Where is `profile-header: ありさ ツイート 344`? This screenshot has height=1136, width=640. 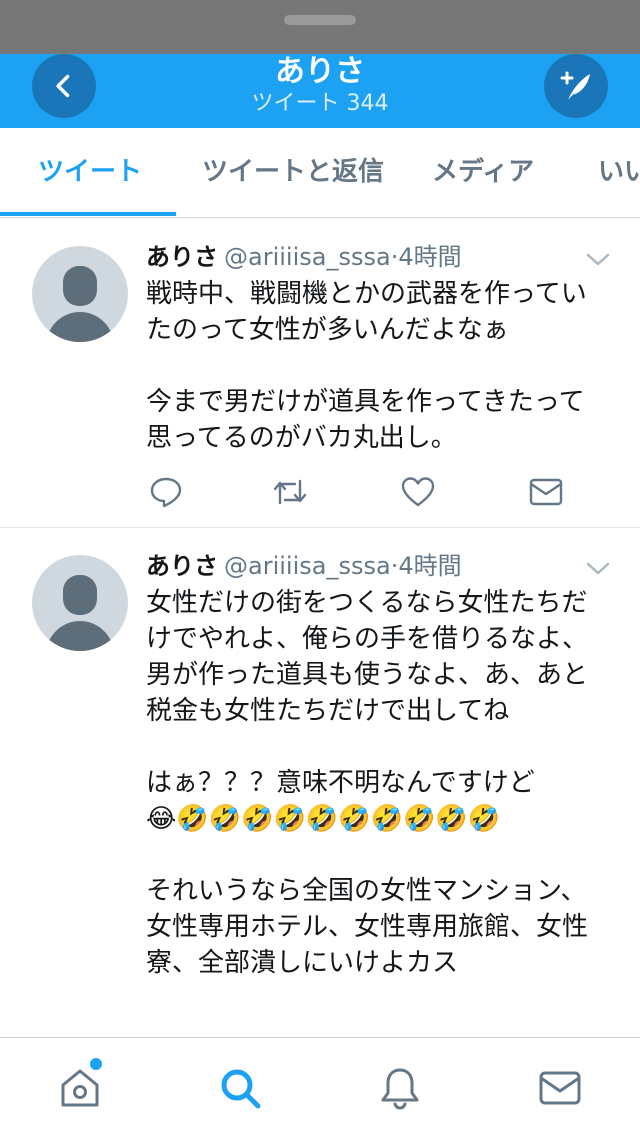
profile-header: ありさ ツイート 344 is located at coordinates (320, 91).